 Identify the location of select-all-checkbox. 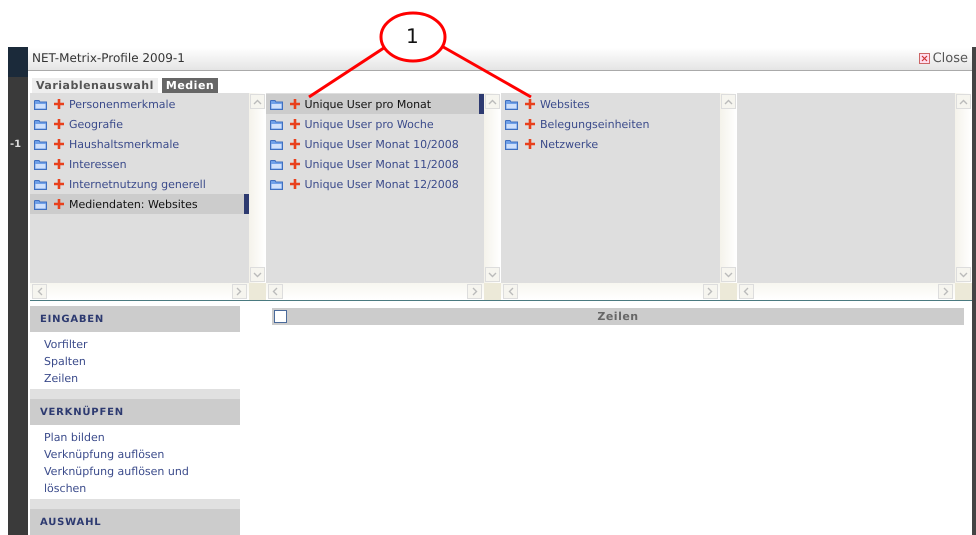
(280, 316).